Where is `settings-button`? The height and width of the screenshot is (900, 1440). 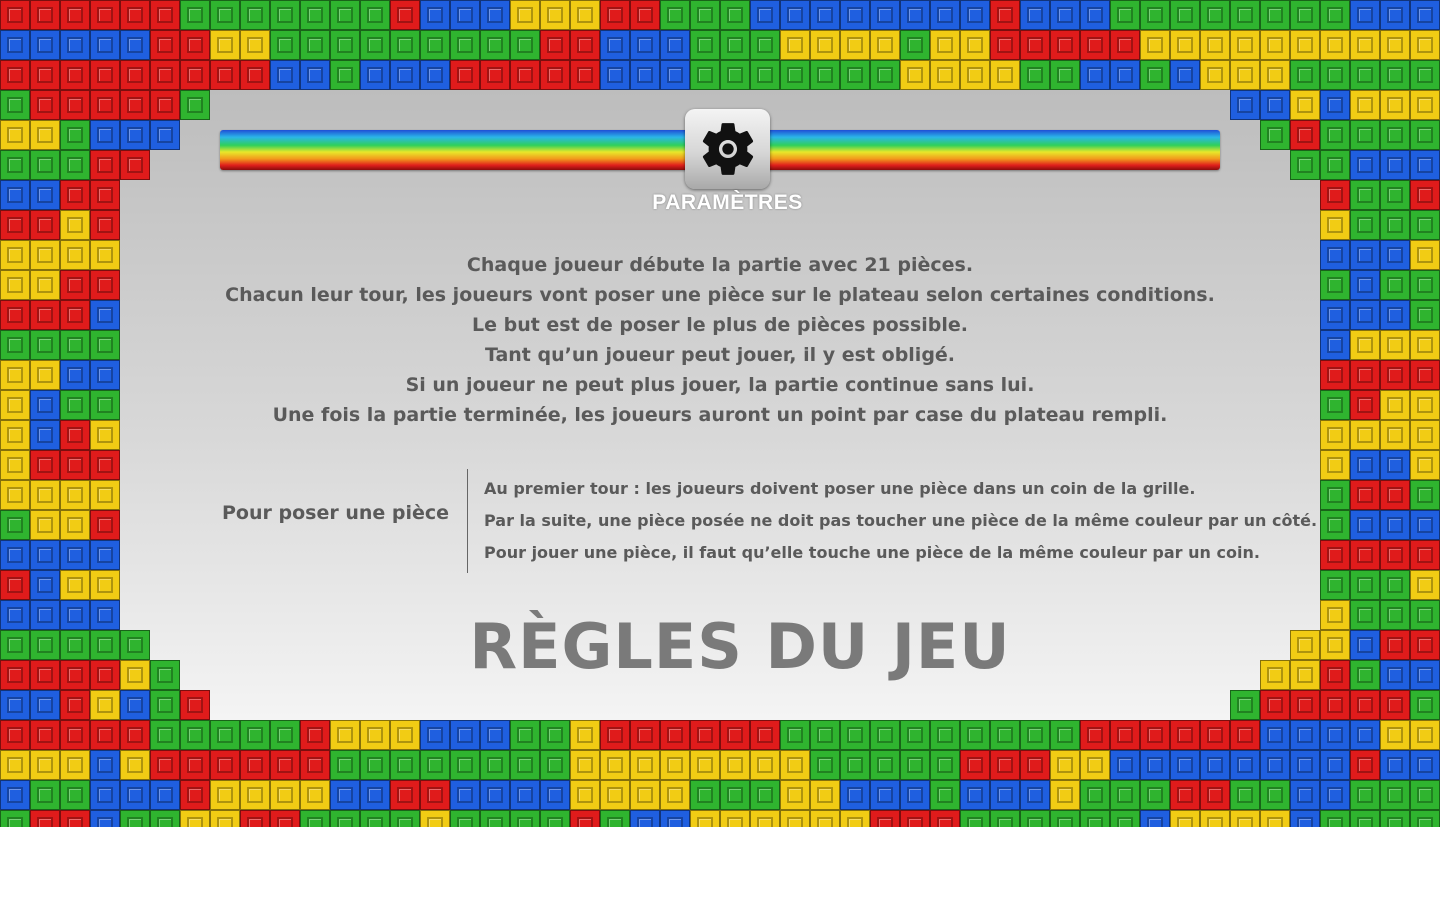
settings-button is located at coordinates (727, 149).